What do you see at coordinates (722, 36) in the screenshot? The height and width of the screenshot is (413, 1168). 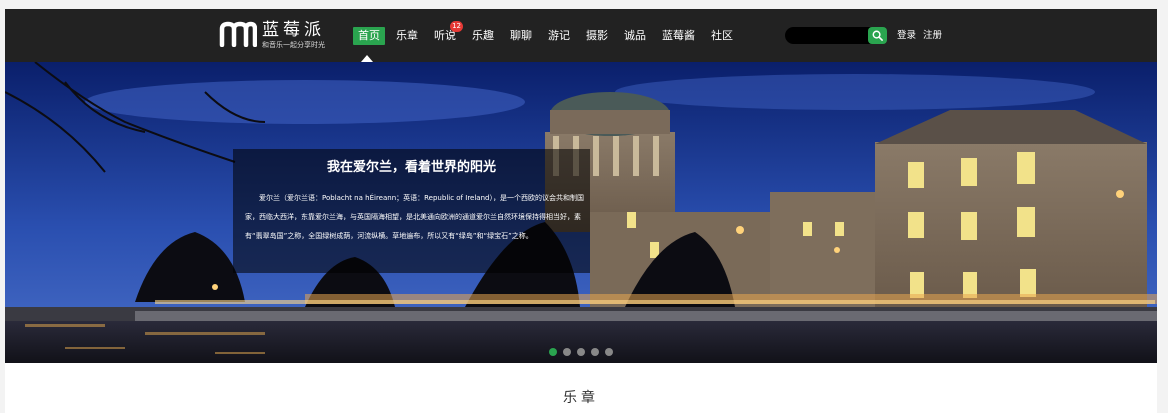 I see `nav-item-9: 社区` at bounding box center [722, 36].